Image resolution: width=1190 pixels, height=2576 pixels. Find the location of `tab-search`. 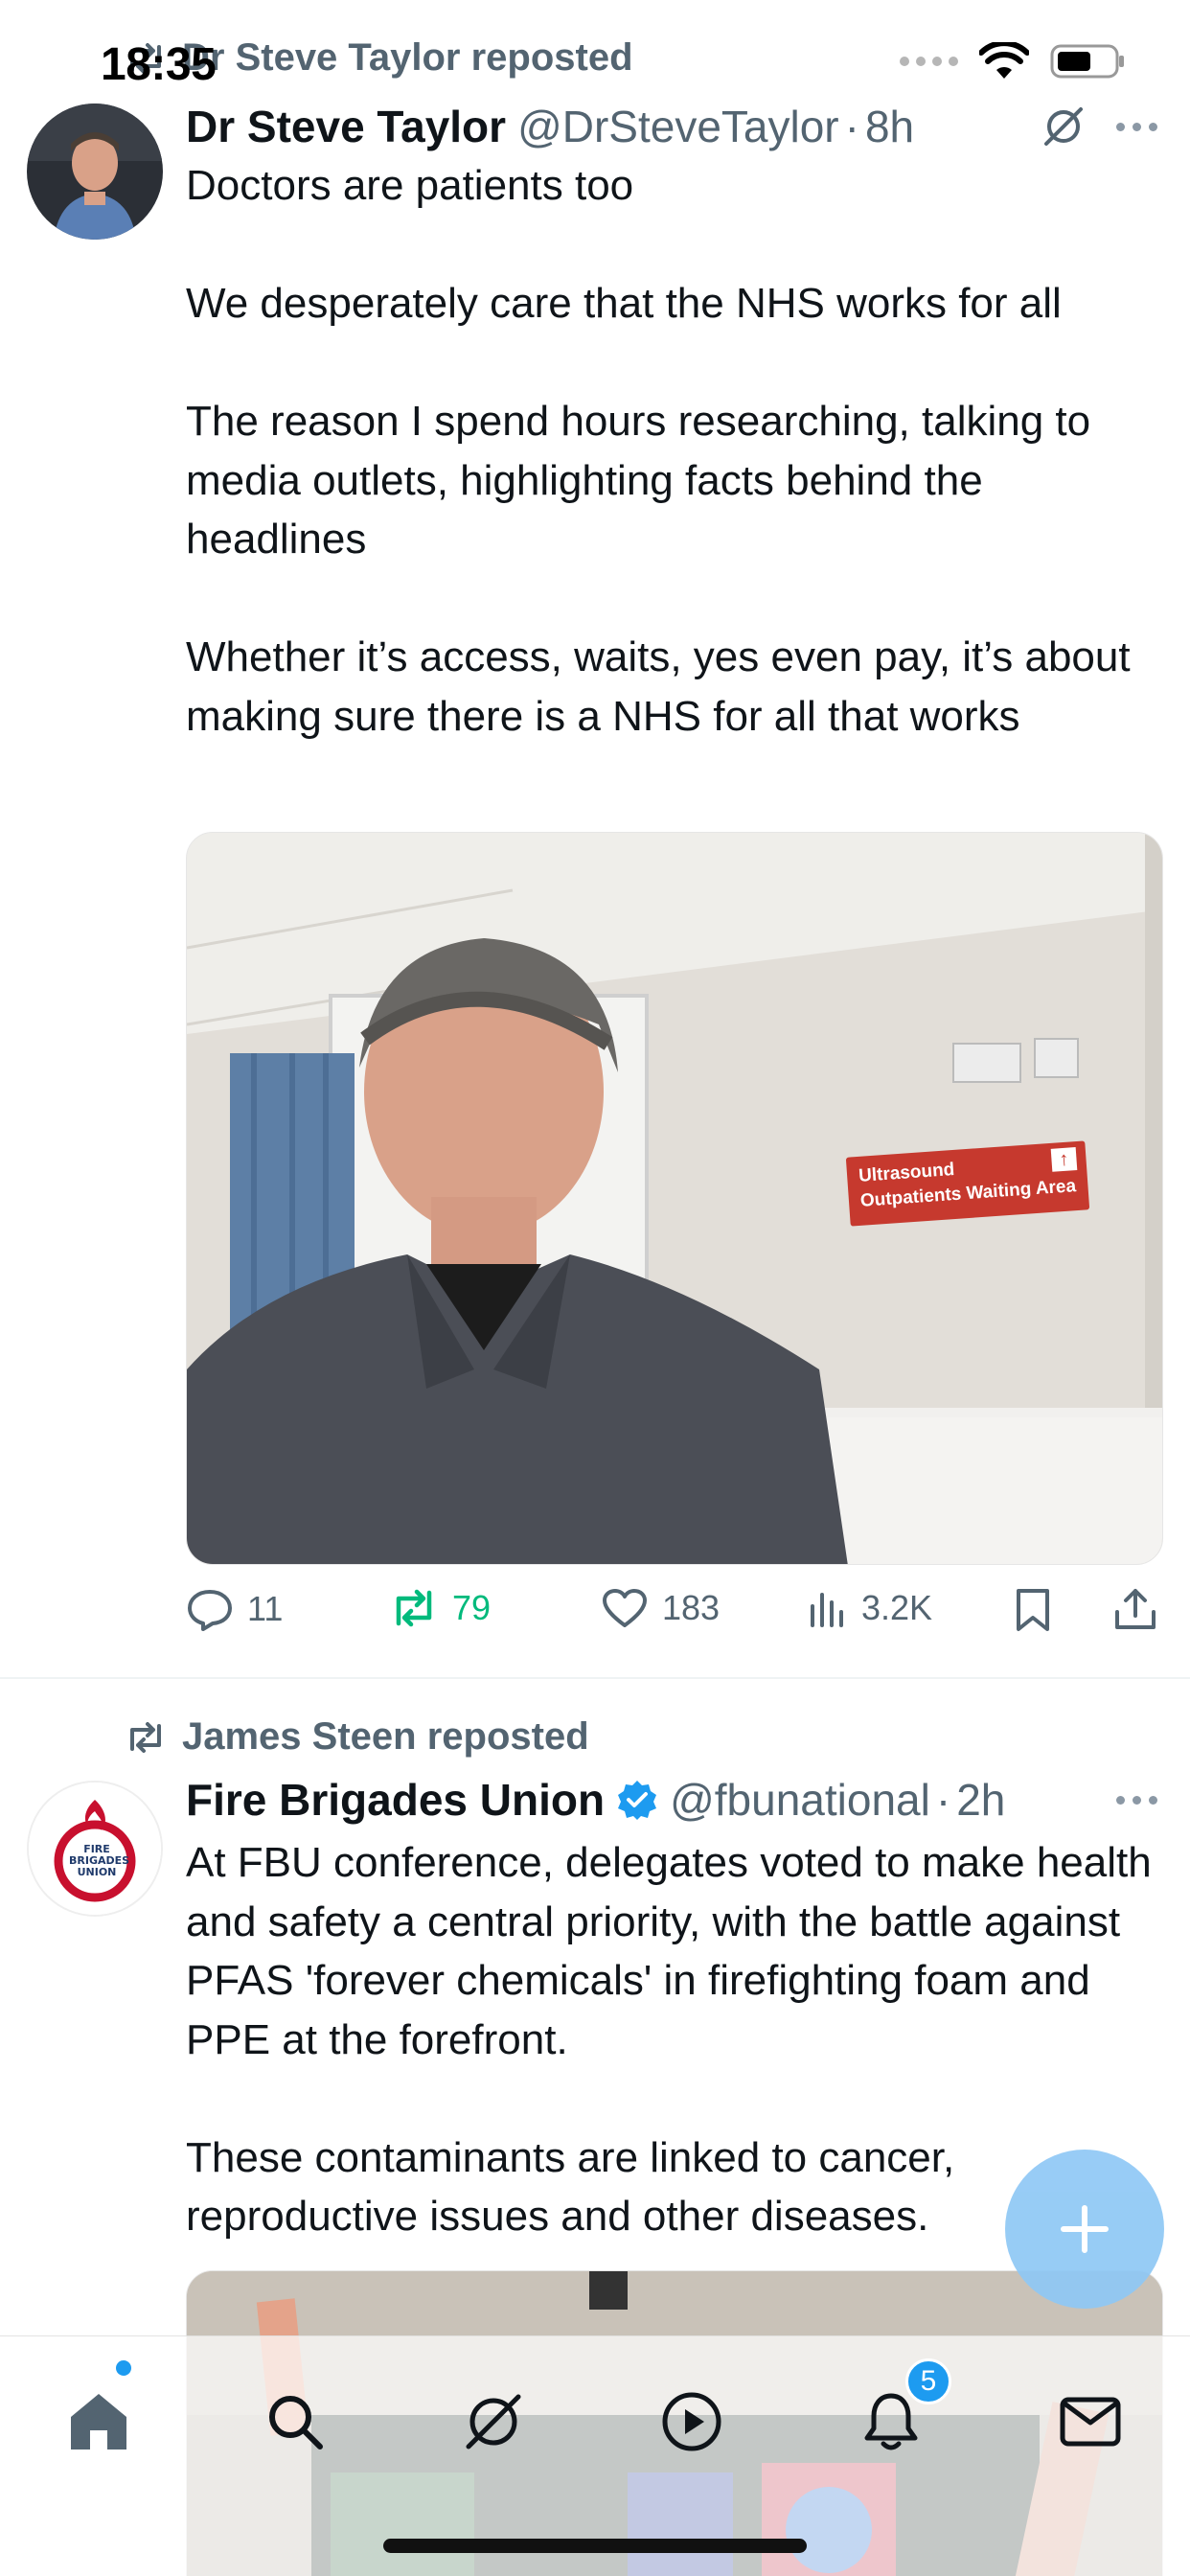

tab-search is located at coordinates (295, 2422).